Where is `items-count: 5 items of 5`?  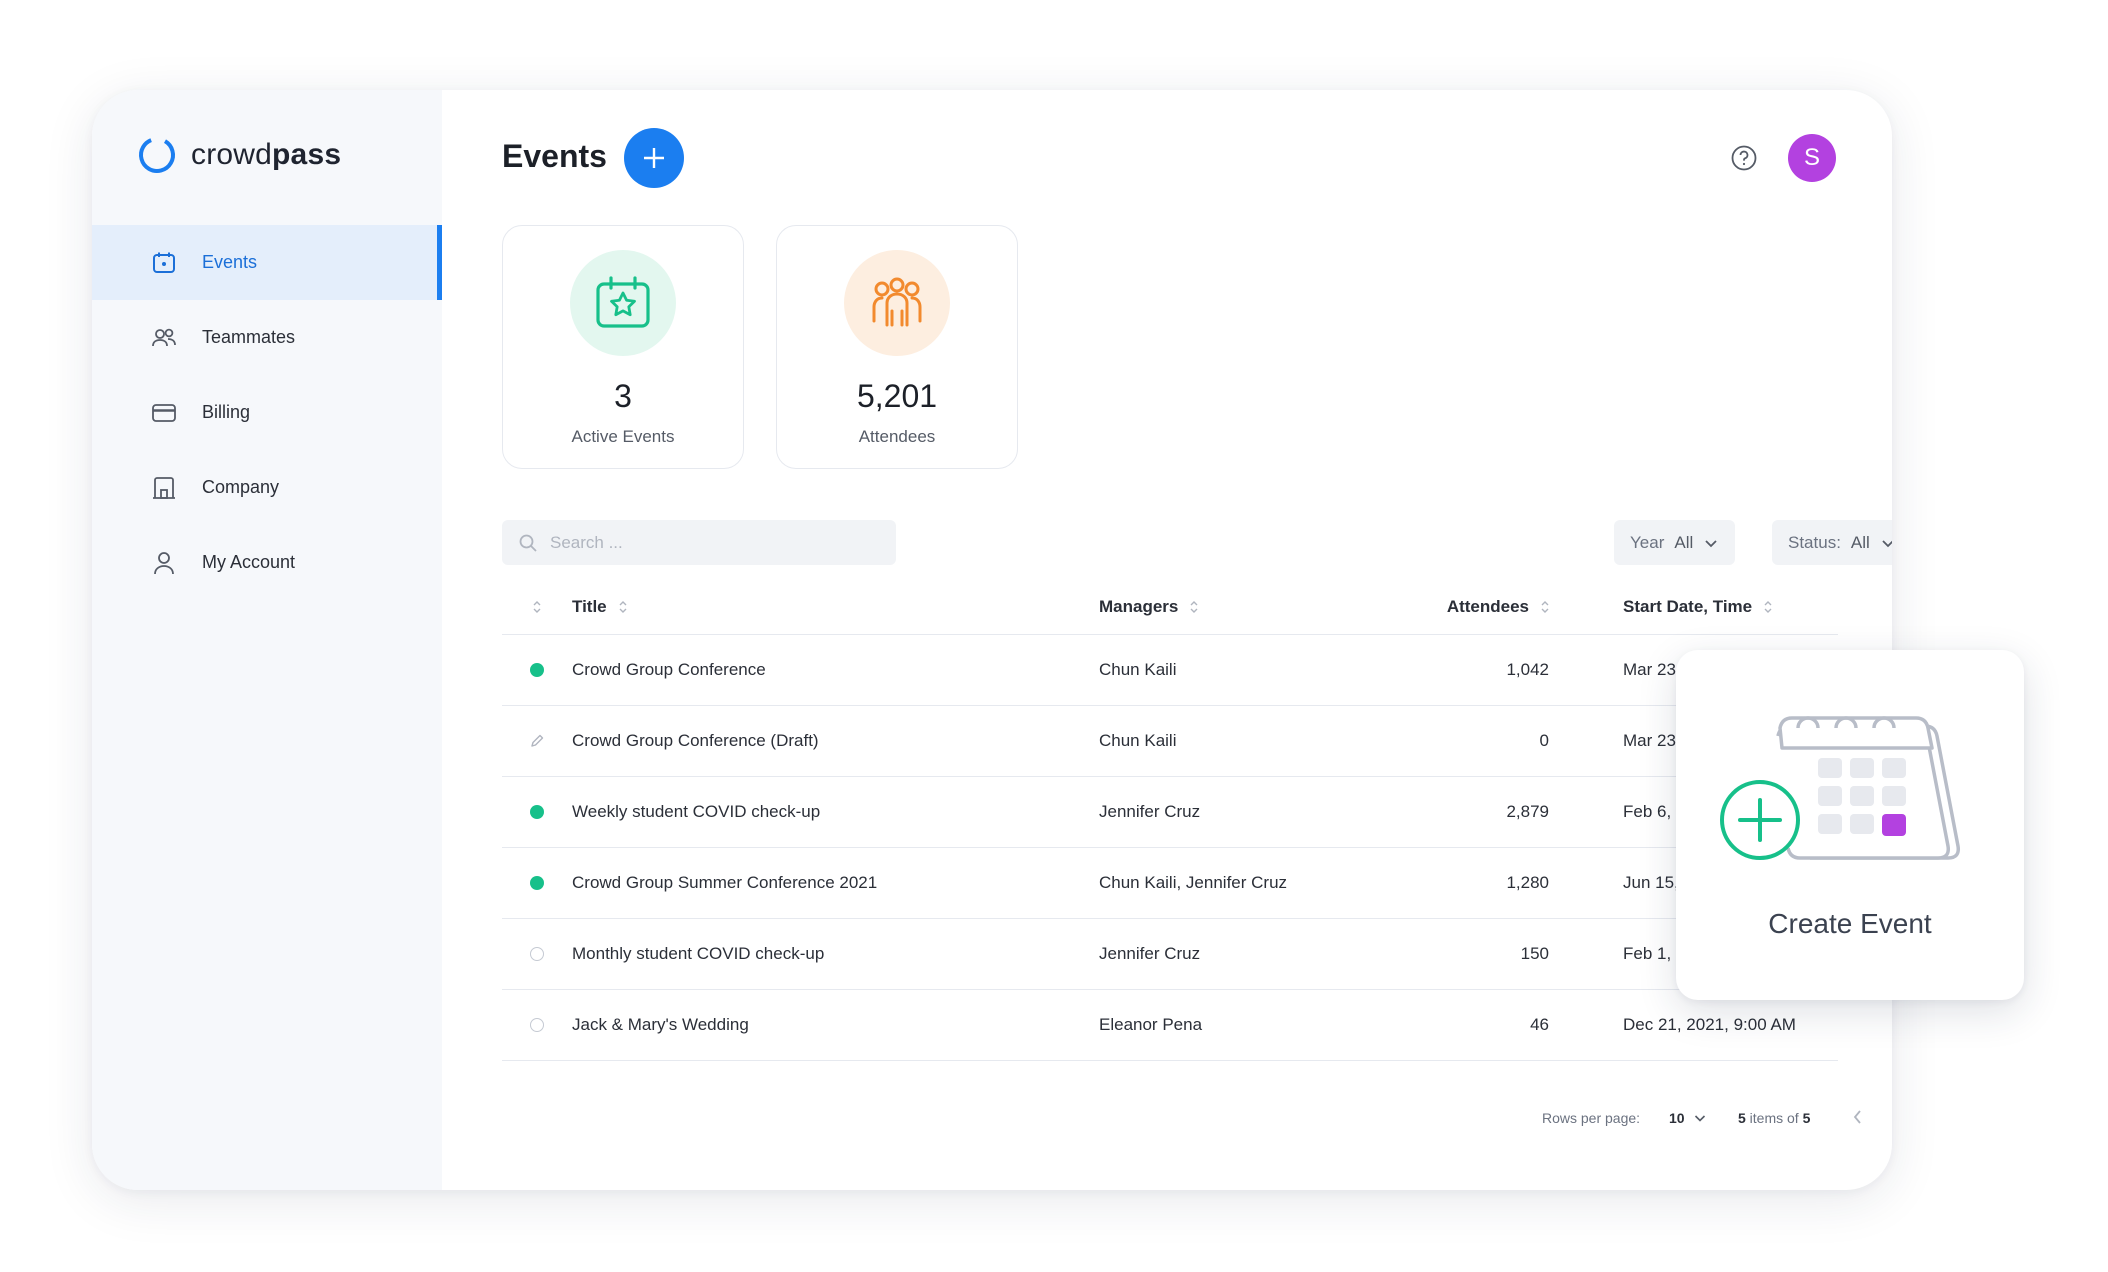
items-count: 5 items of 5 is located at coordinates (1774, 1118).